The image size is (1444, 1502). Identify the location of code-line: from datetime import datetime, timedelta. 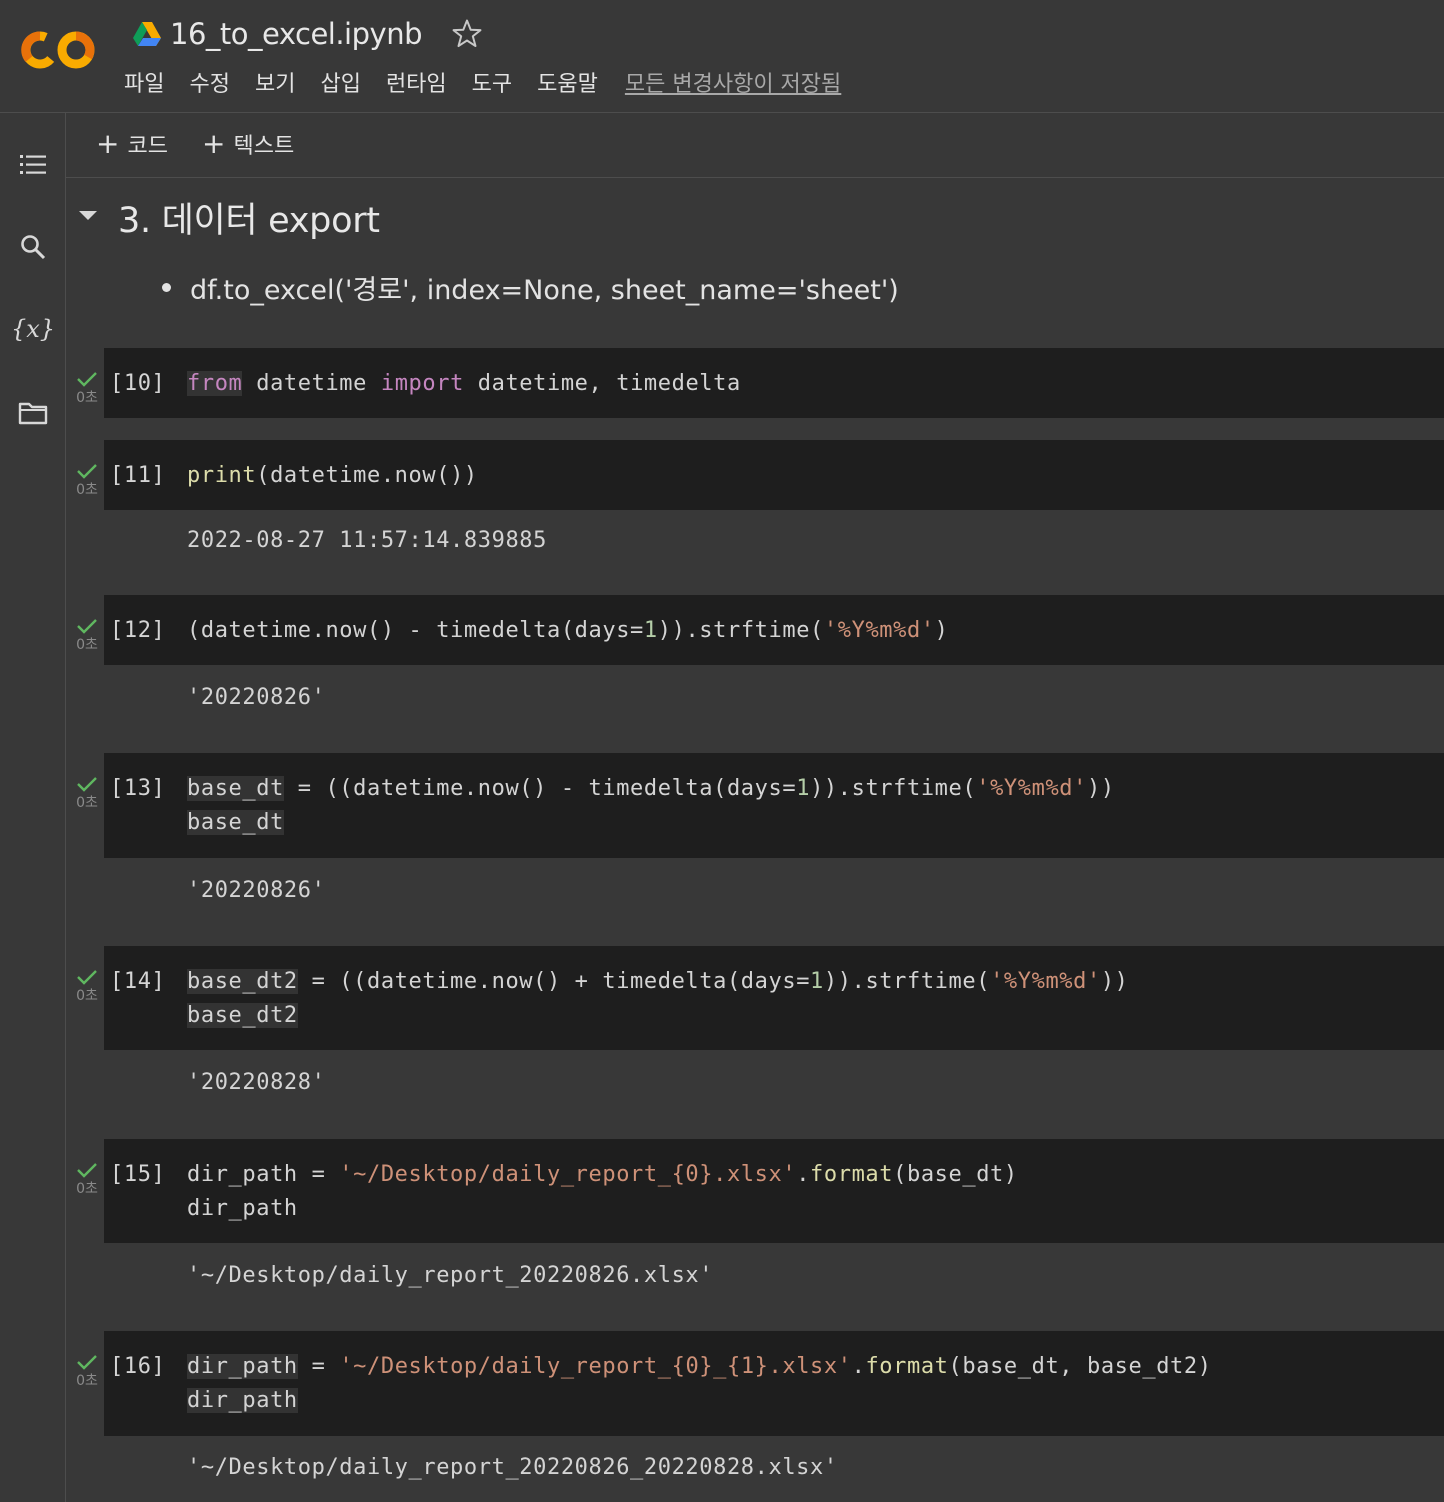
(464, 383).